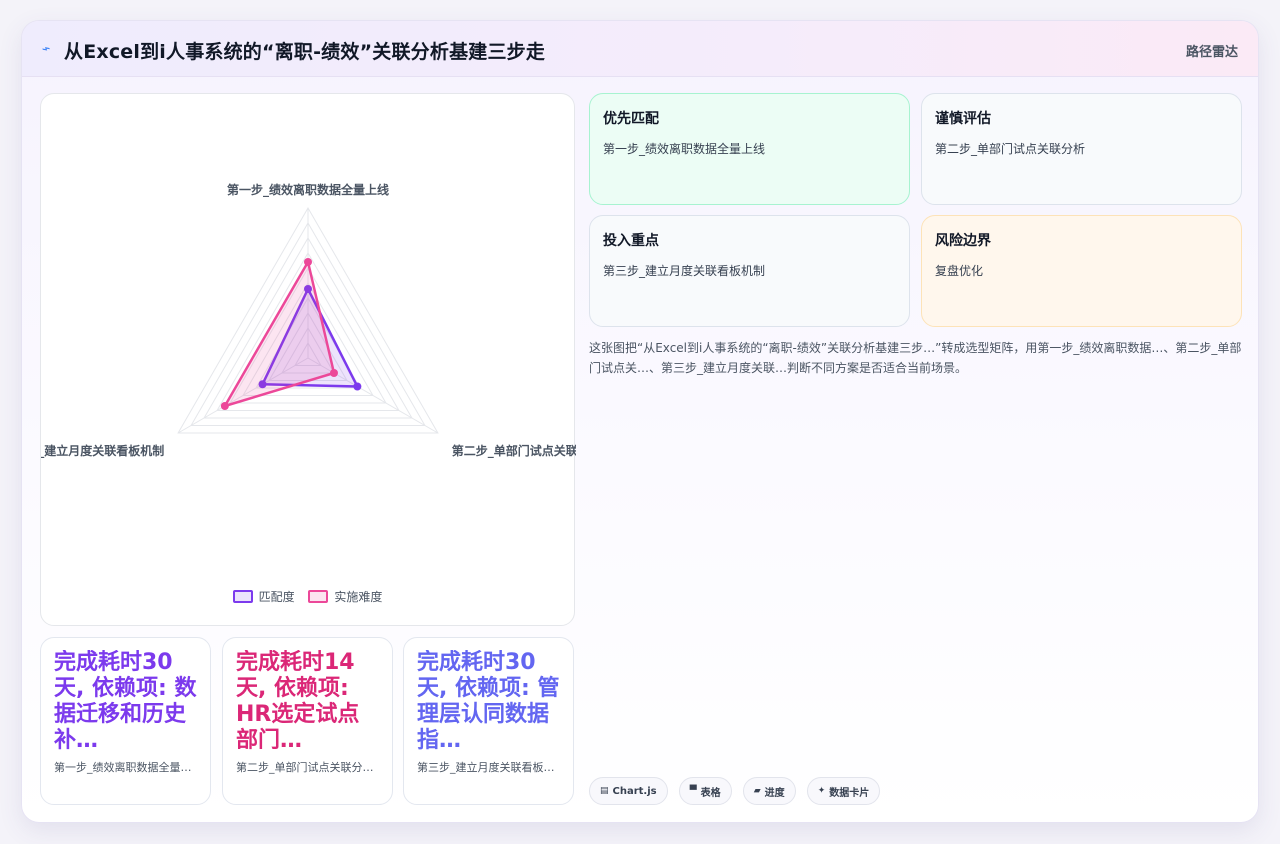  Describe the element at coordinates (774, 793) in the screenshot. I see `chip-label: 进度` at that location.